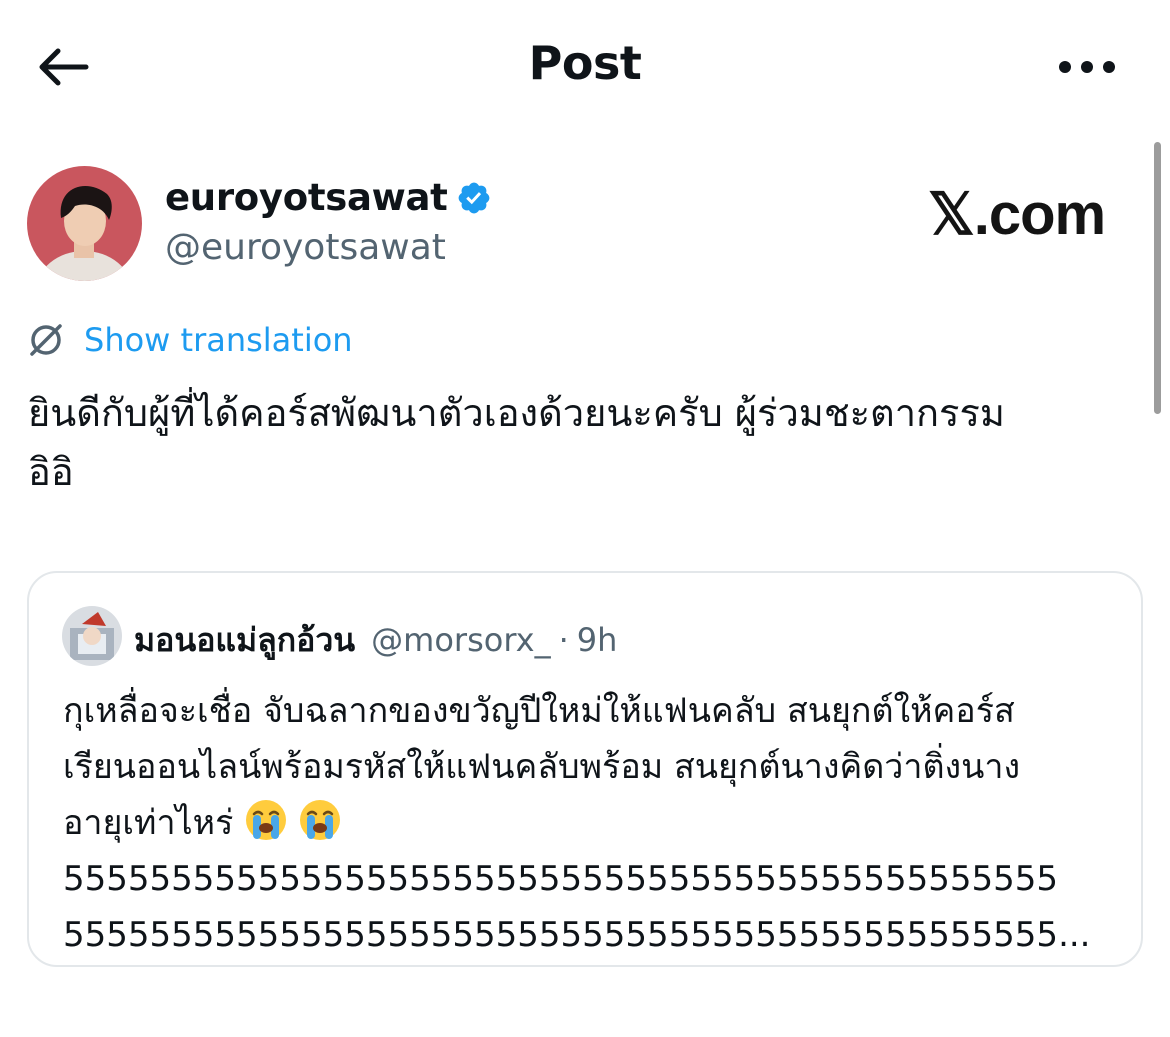  I want to click on author-handle: @euroyotsawat, so click(305, 247).